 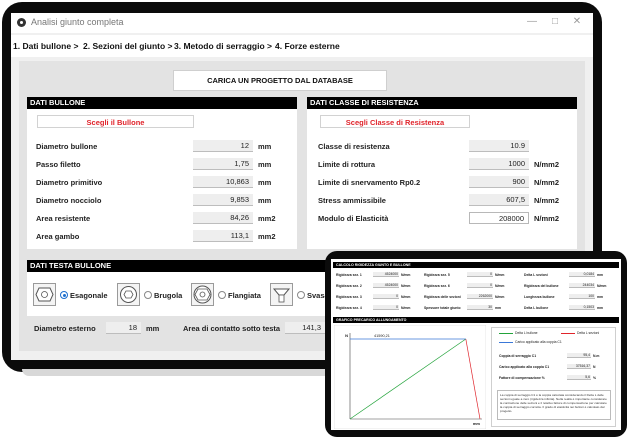 What do you see at coordinates (281, 294) in the screenshot?
I see `countersunk-head-icon` at bounding box center [281, 294].